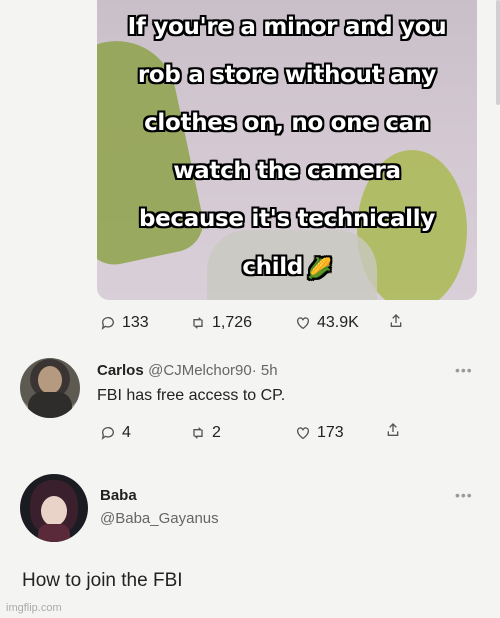  Describe the element at coordinates (498, 52) in the screenshot. I see `scrollbar` at that location.